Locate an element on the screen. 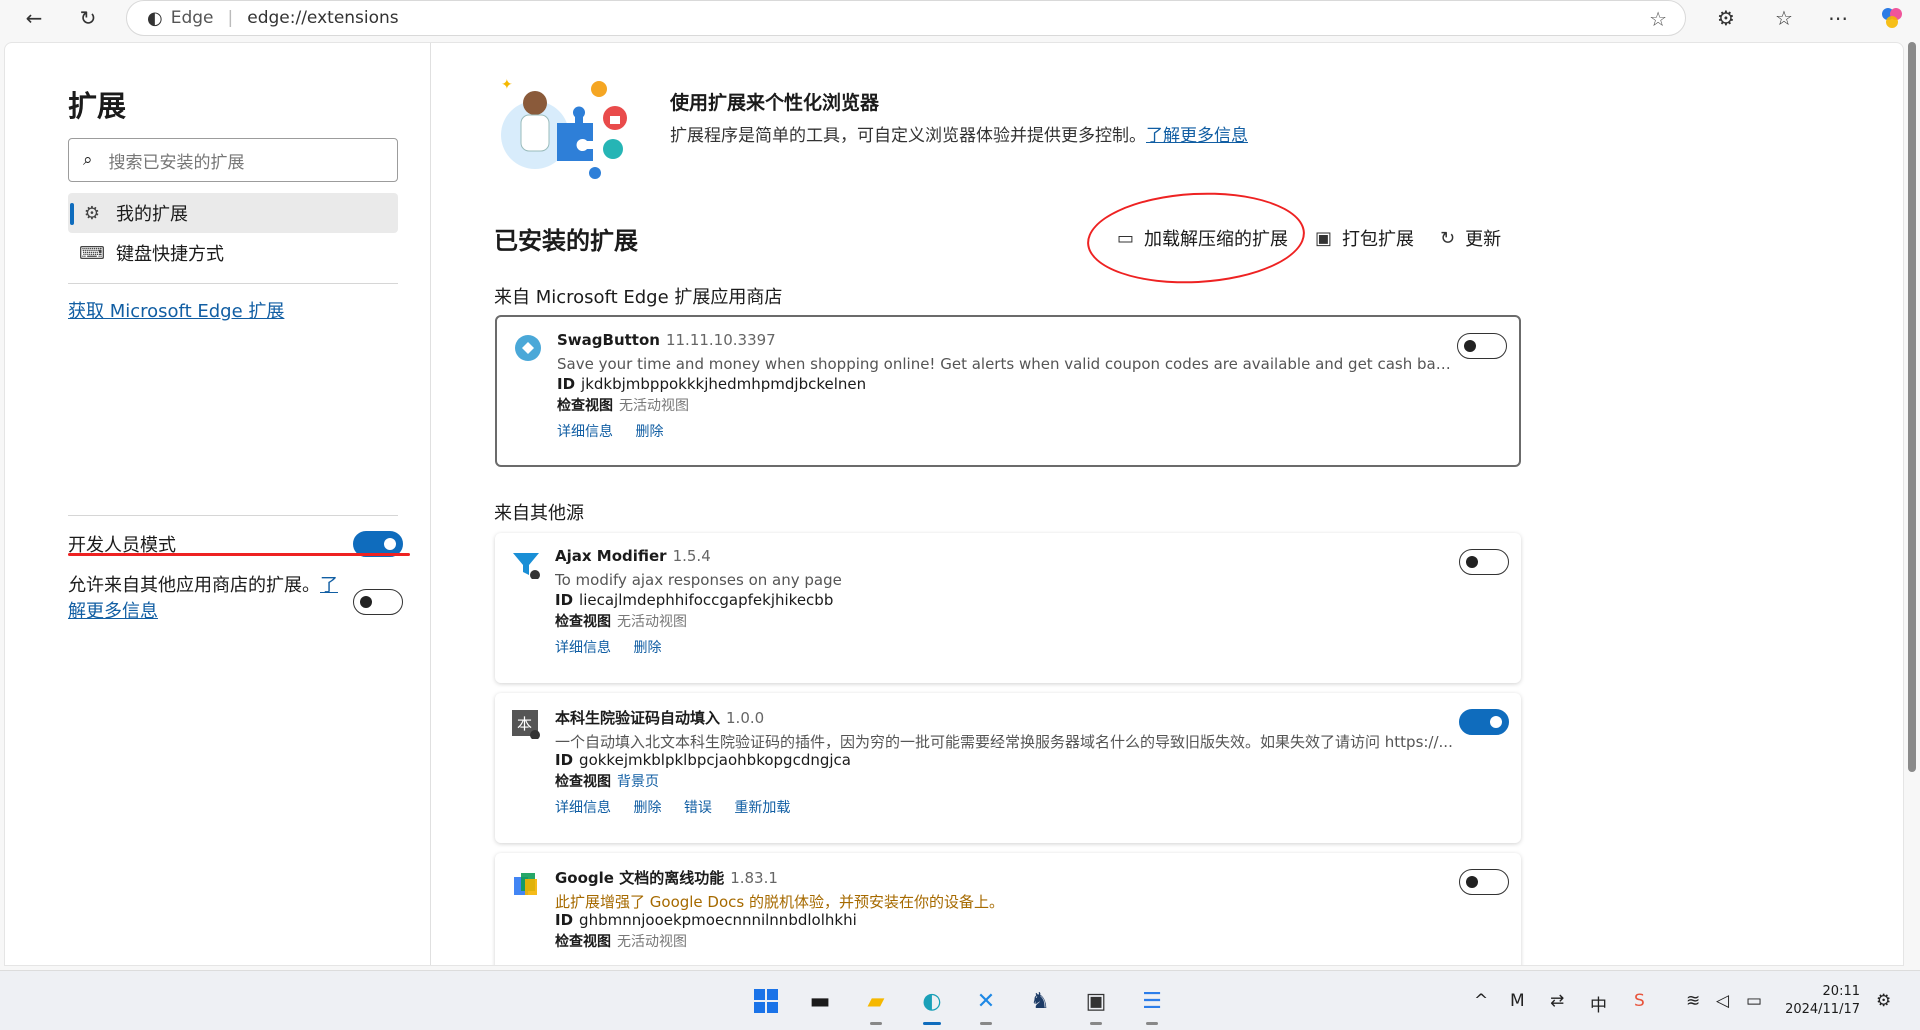  search-input: ⌕ 搜索已安装的扩展 is located at coordinates (233, 160).